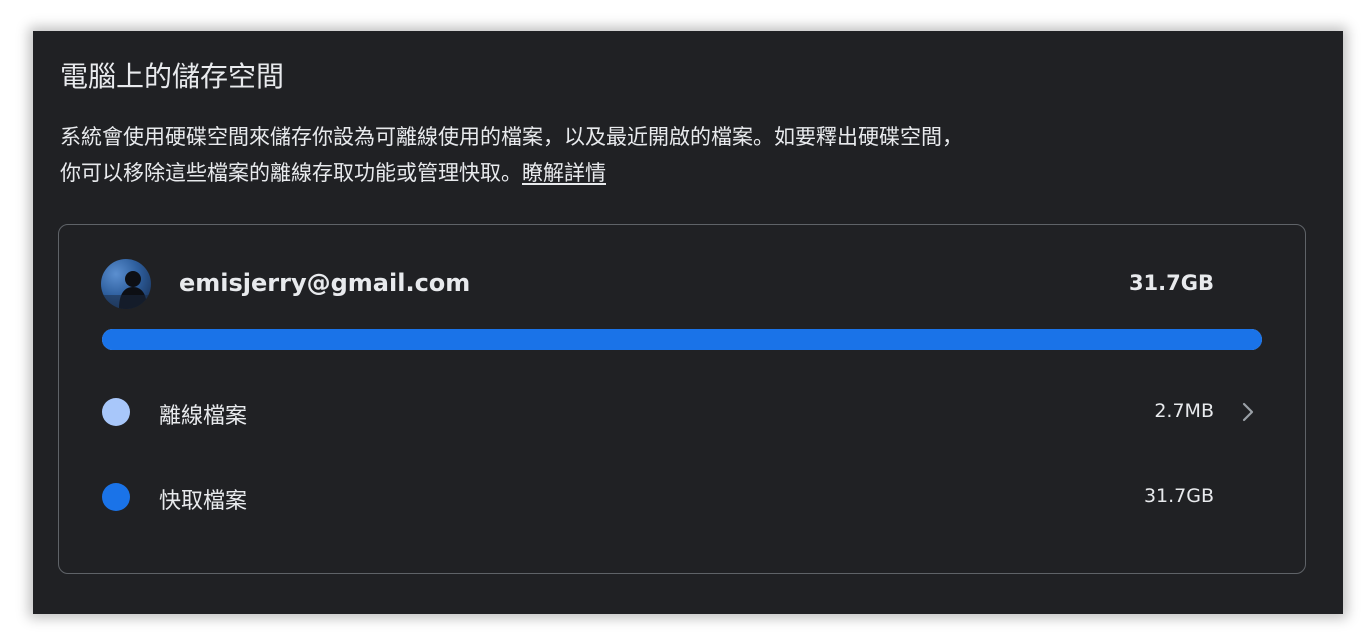 The image size is (1370, 643). What do you see at coordinates (1184, 411) in the screenshot?
I see `offline-files-size: 2.7MB` at bounding box center [1184, 411].